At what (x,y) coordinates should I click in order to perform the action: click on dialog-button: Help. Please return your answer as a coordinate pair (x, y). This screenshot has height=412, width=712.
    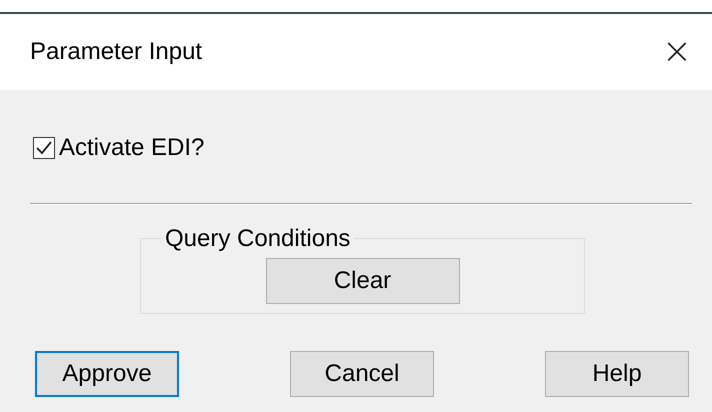
    Looking at the image, I should click on (617, 374).